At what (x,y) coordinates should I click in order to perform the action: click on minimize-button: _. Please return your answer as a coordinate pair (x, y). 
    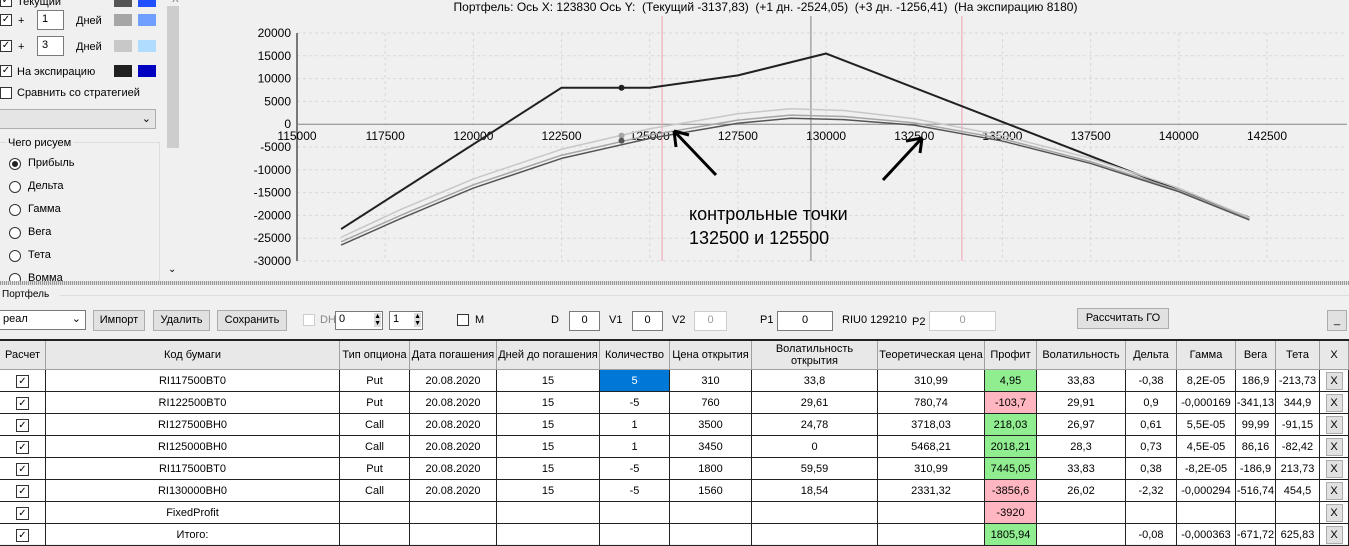
    Looking at the image, I should click on (1337, 320).